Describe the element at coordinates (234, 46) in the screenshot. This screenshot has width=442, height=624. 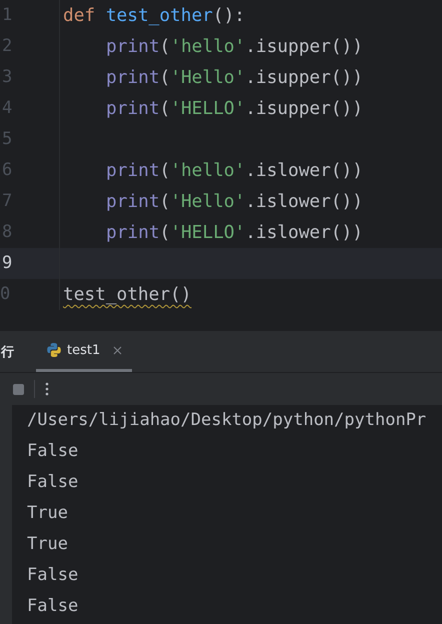
I see `code-line: print('hello'.isupper())` at that location.